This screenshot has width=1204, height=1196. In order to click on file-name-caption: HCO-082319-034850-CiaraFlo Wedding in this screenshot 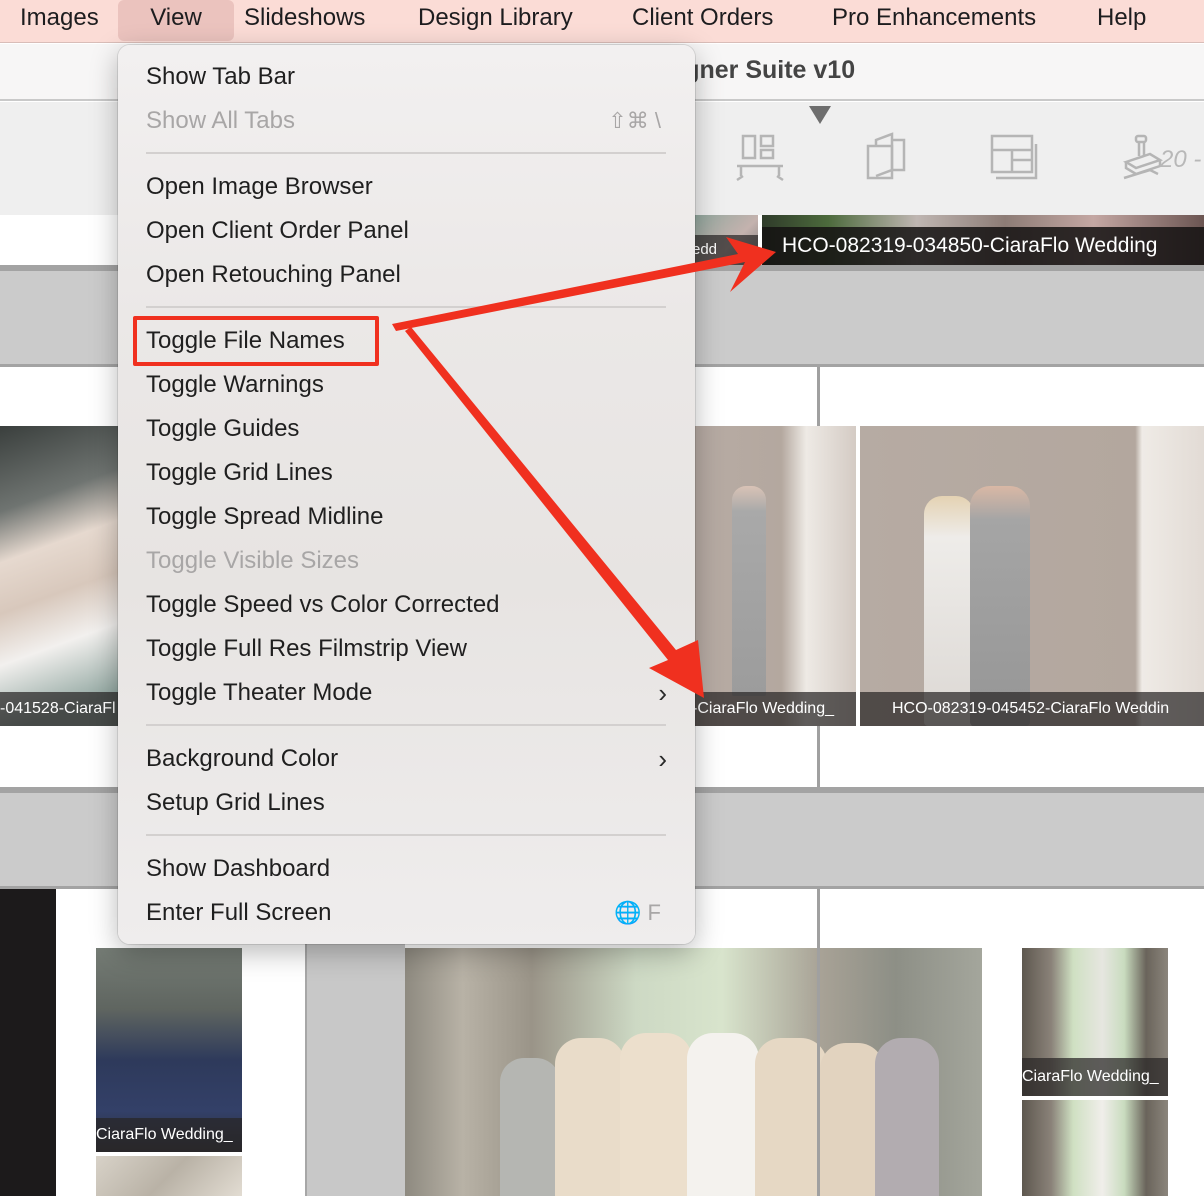, I will do `click(983, 246)`.